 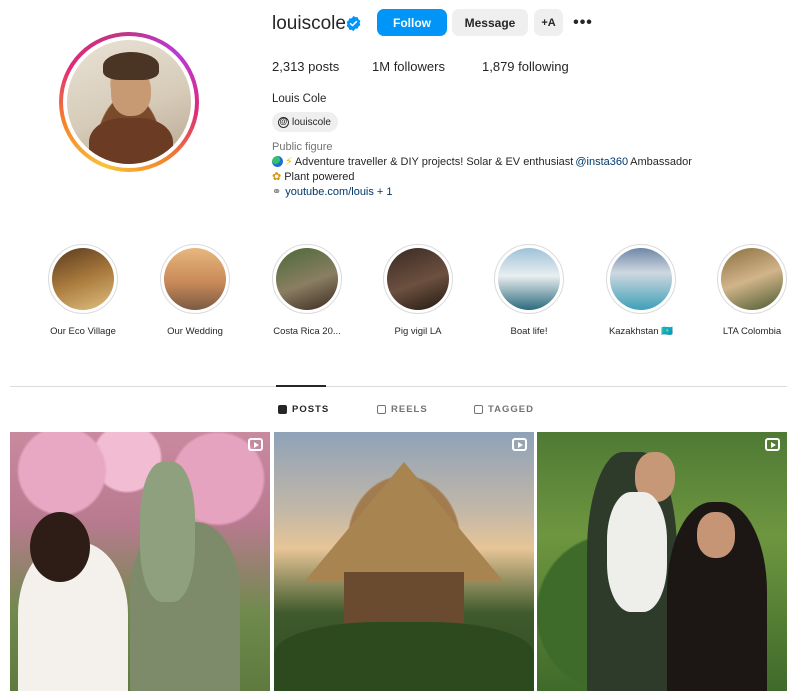 I want to click on profile-username: louiscole, so click(x=309, y=23).